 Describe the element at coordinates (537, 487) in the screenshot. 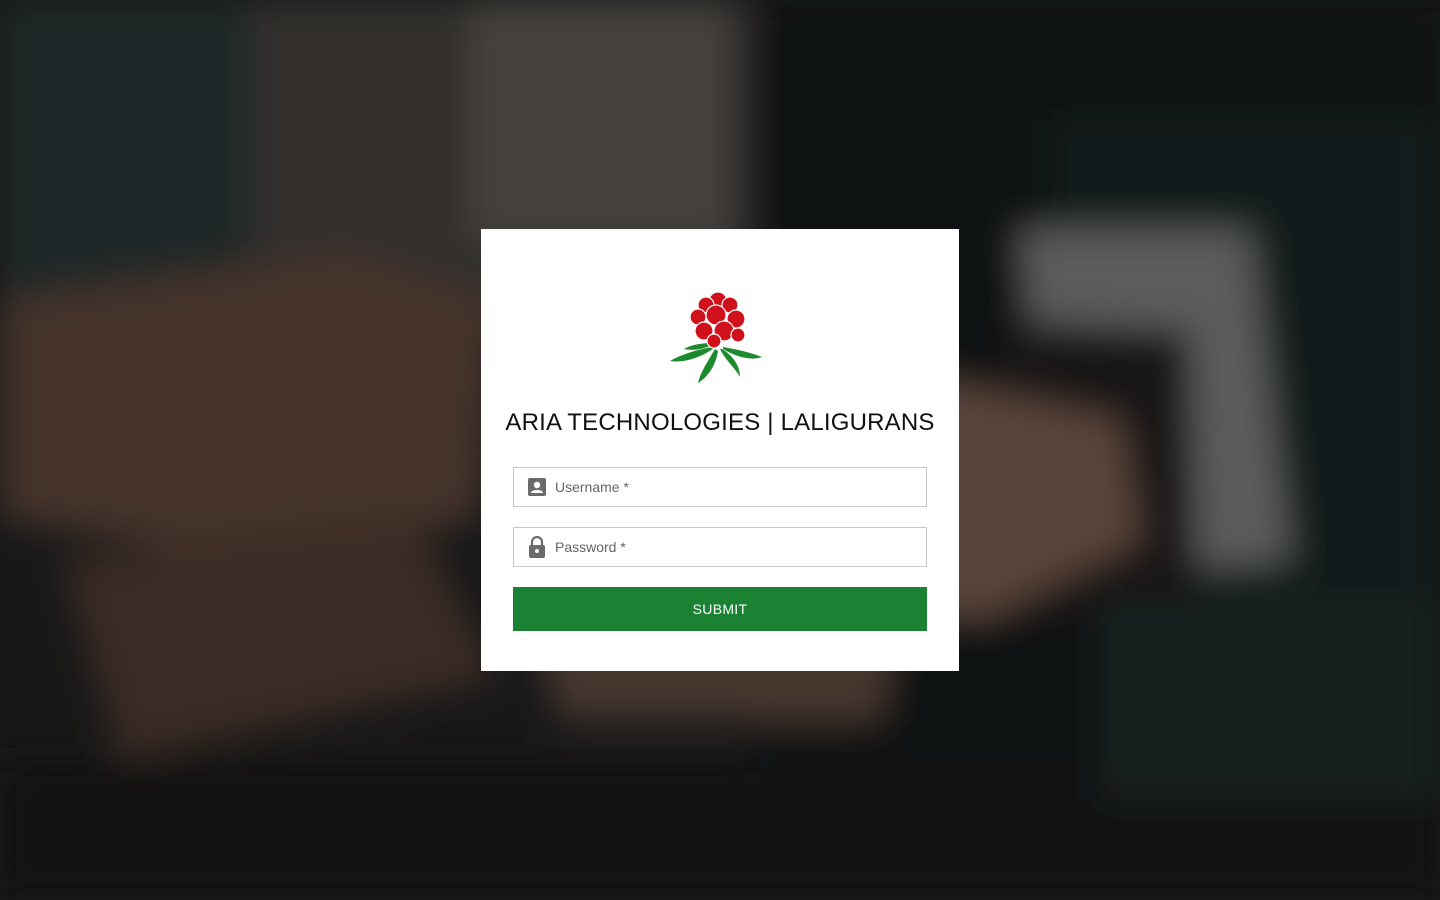

I see `account-box-icon` at that location.